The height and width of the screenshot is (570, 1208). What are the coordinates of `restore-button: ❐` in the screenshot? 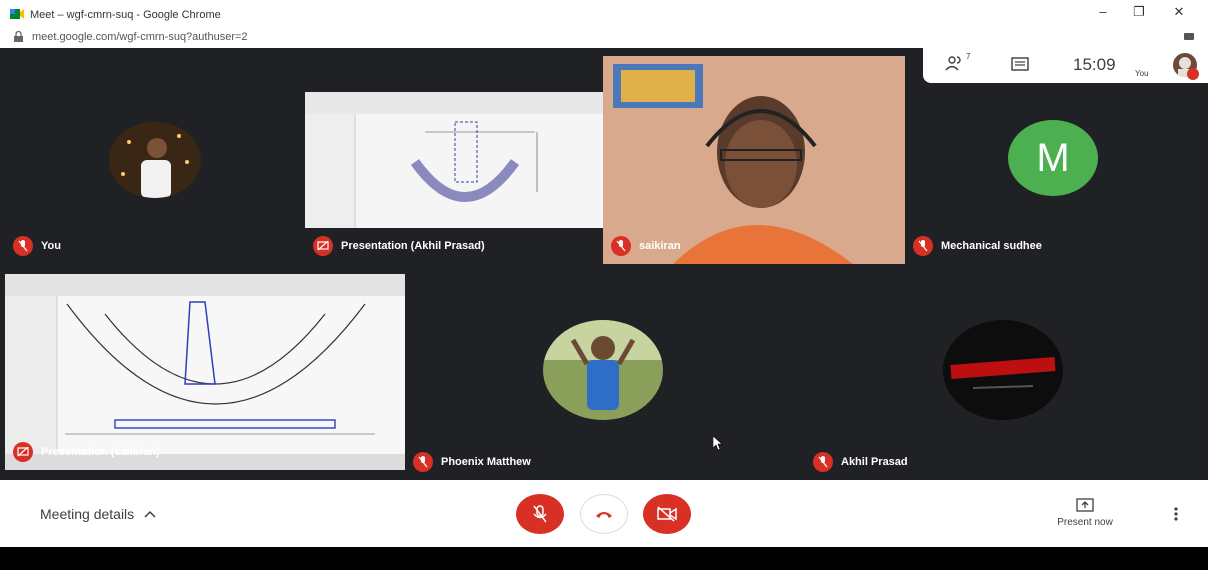 It's located at (1139, 14).